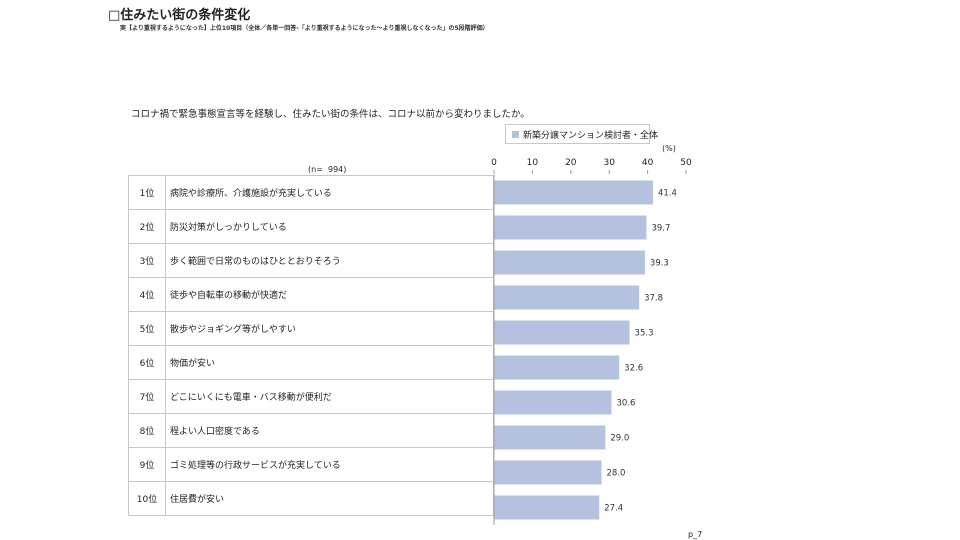 This screenshot has width=960, height=540. Describe the element at coordinates (613, 509) in the screenshot. I see `data-label: 27.4` at that location.